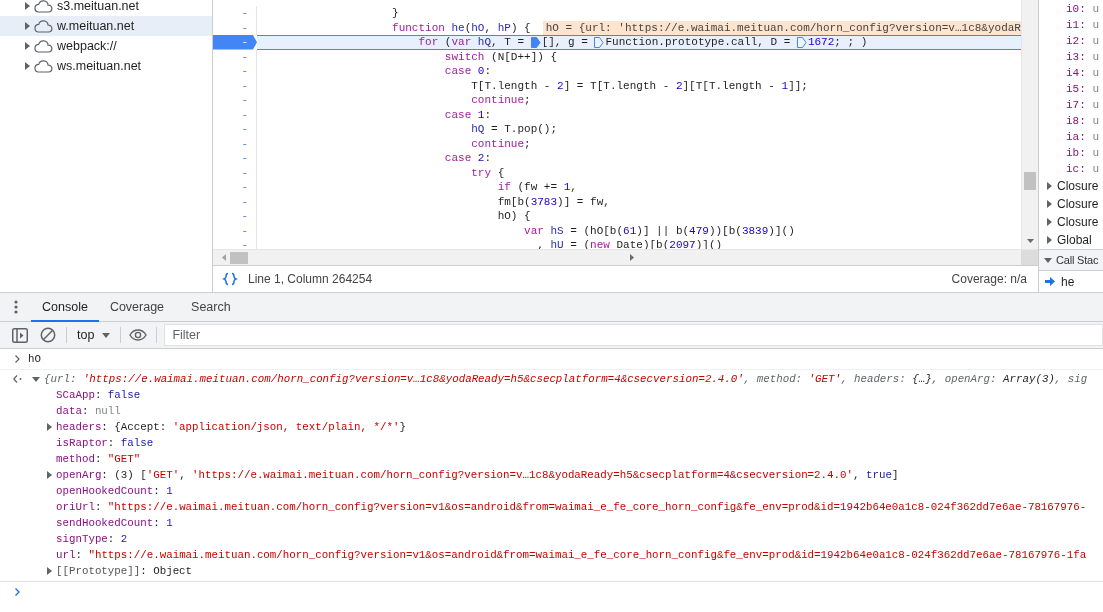 Image resolution: width=1103 pixels, height=612 pixels. Describe the element at coordinates (98, 6) in the screenshot. I see `tree-item-label: s3.meituan.net` at that location.